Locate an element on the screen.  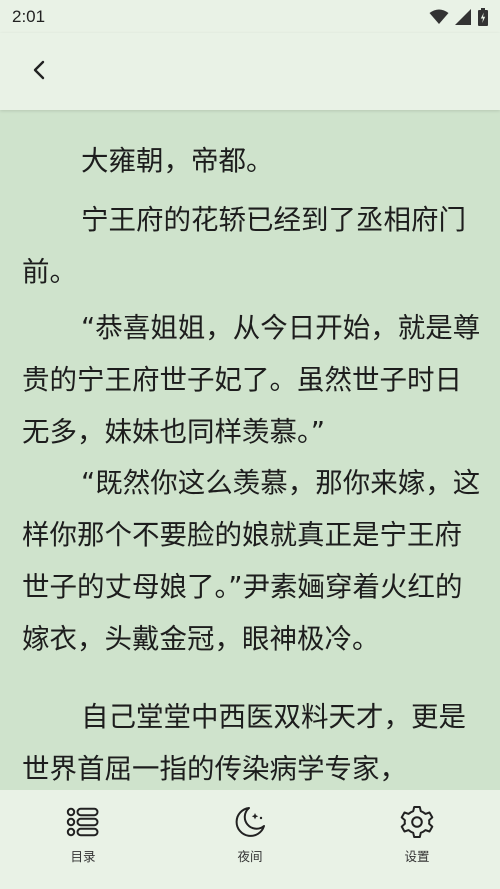
paragraph: 自己堂堂中西医双料天才，更是世界首屈一指的传染病学专家， is located at coordinates (244, 743).